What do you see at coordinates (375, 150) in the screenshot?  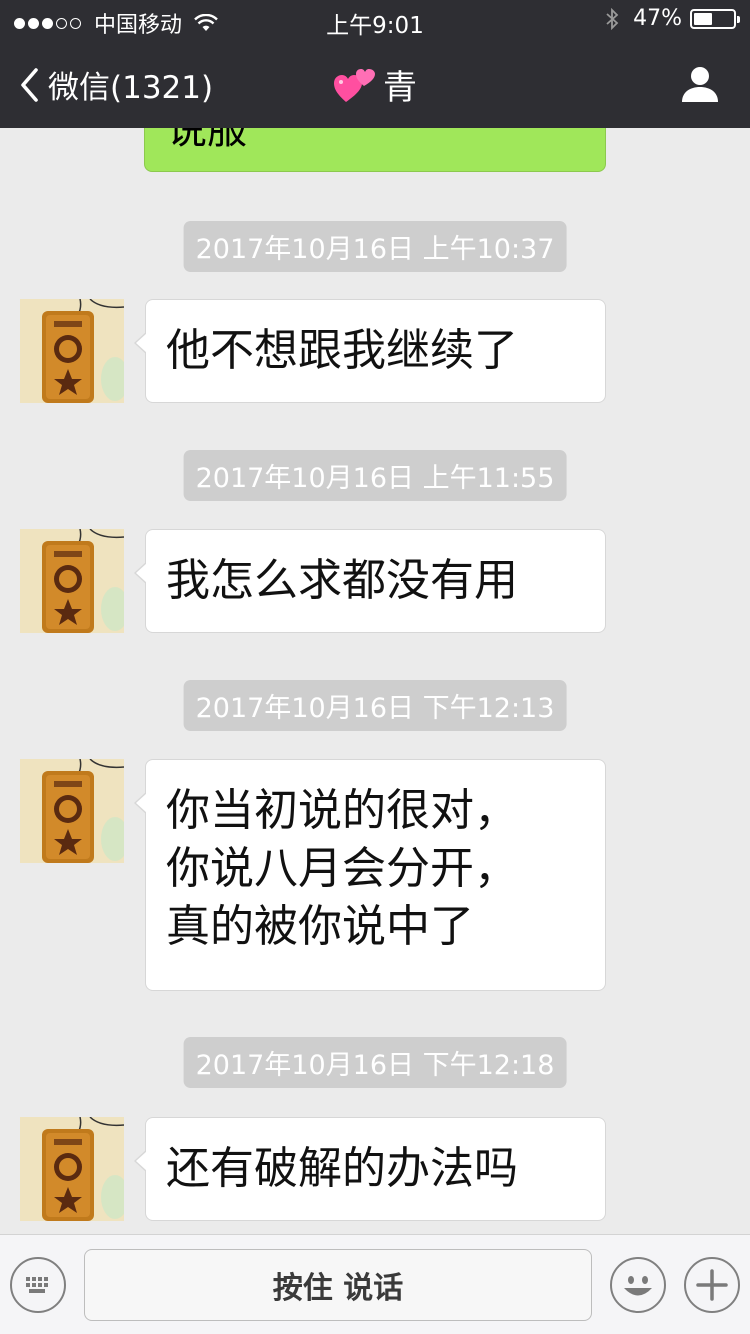 I see `sent-message-bubble: 说服` at bounding box center [375, 150].